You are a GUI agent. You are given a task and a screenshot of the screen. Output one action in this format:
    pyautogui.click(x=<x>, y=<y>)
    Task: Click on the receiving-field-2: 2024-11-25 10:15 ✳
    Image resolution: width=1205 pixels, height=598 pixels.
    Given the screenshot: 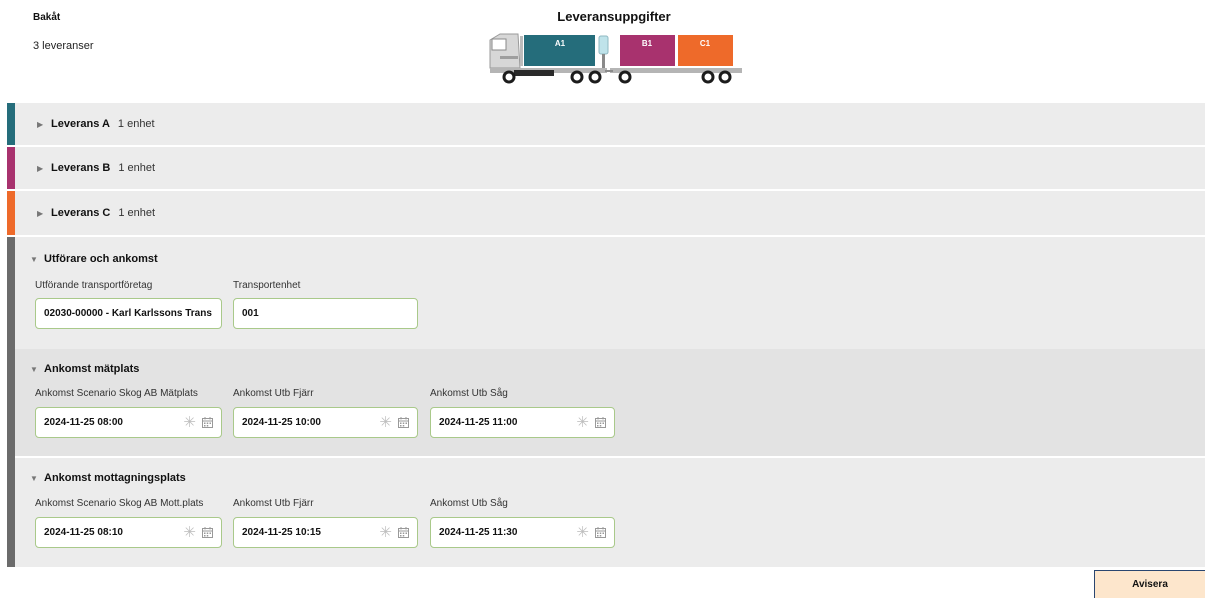 What is the action you would take?
    pyautogui.click(x=325, y=532)
    